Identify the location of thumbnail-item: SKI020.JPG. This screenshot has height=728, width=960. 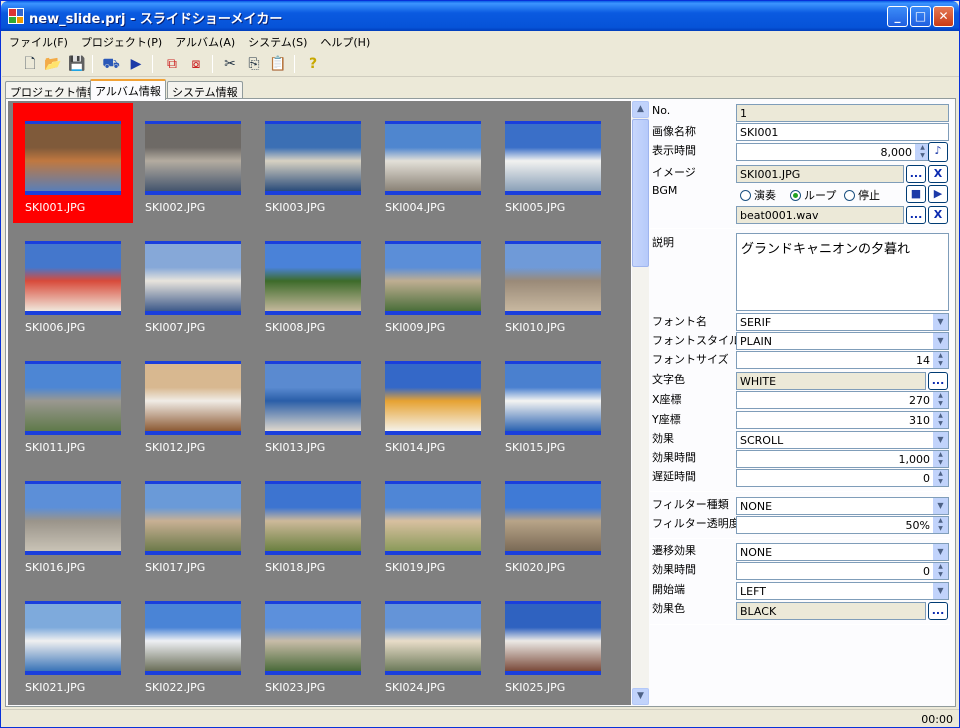
(553, 523).